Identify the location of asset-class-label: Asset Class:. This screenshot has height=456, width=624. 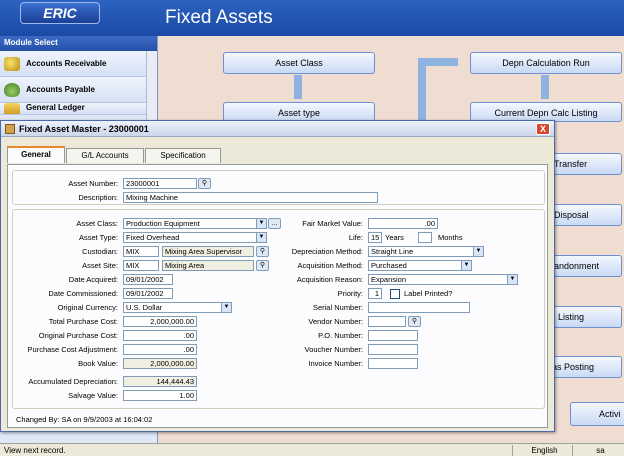
(97, 223).